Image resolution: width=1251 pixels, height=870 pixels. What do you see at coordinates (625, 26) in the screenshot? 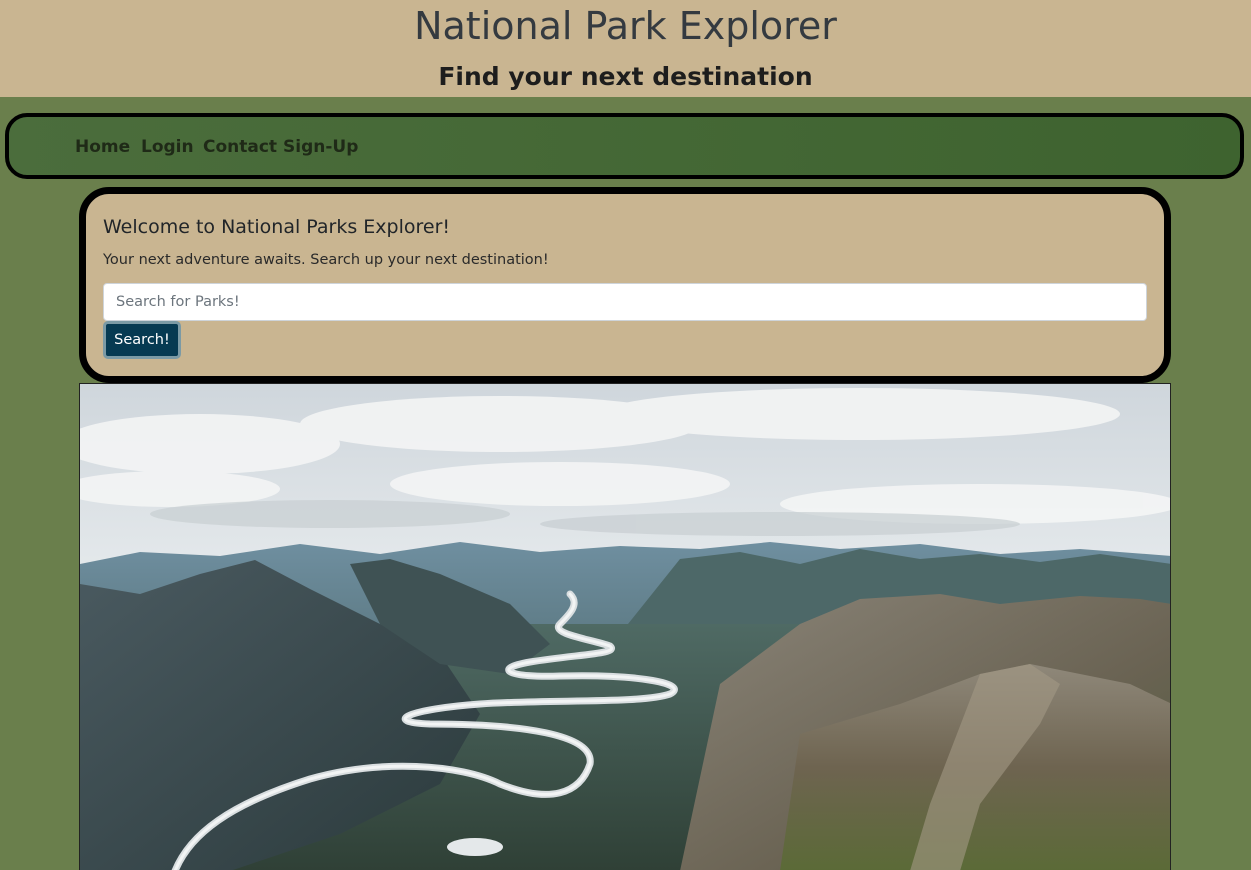
I see `site-title: National Park Explorer` at bounding box center [625, 26].